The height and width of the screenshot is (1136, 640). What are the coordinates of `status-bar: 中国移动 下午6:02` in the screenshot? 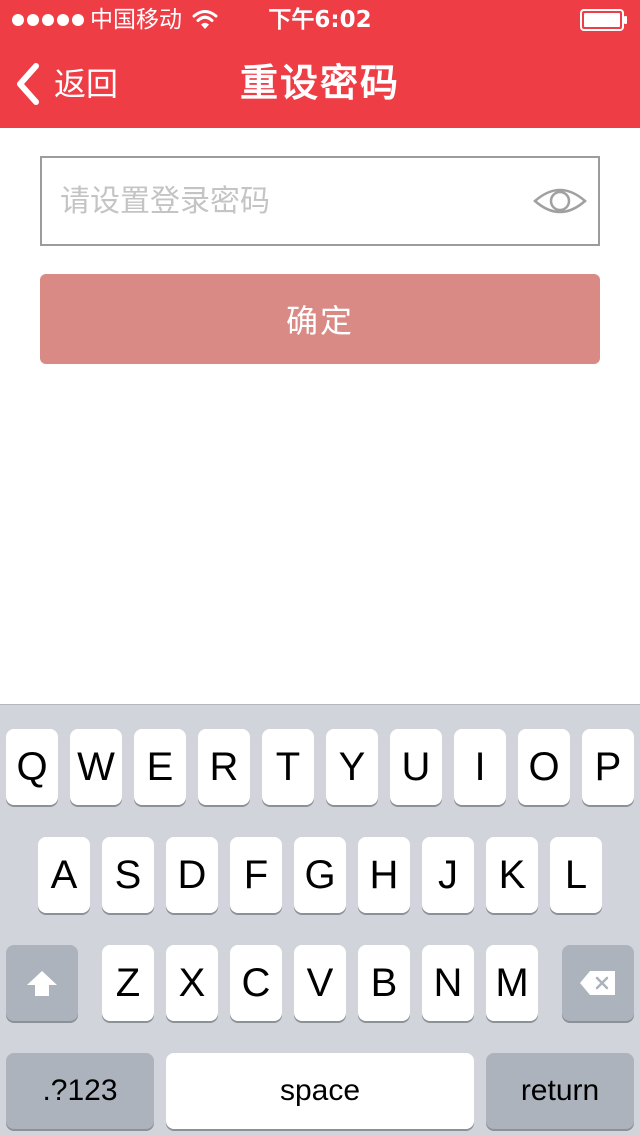 It's located at (320, 20).